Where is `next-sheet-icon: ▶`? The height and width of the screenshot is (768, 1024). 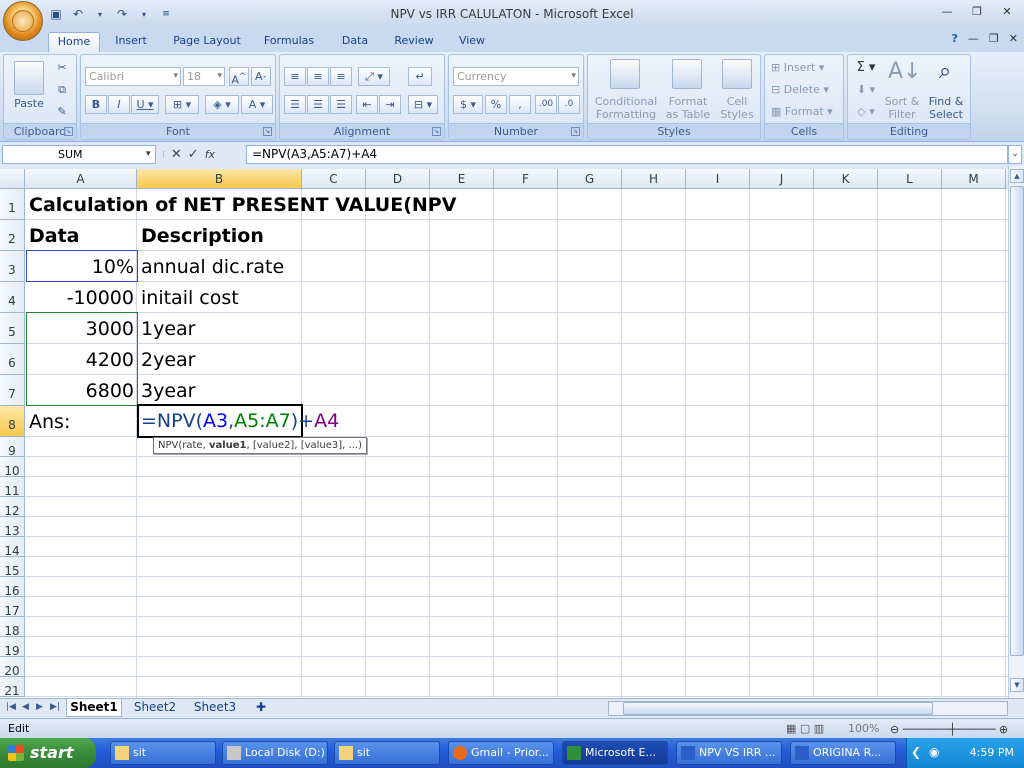 next-sheet-icon: ▶ is located at coordinates (39, 707).